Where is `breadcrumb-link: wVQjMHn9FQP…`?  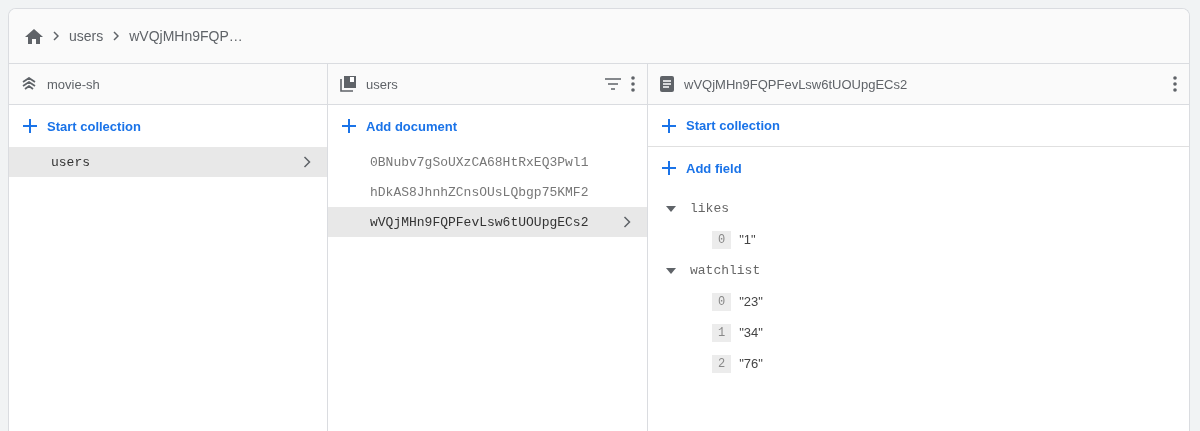
breadcrumb-link: wVQjMHn9FQP… is located at coordinates (186, 36).